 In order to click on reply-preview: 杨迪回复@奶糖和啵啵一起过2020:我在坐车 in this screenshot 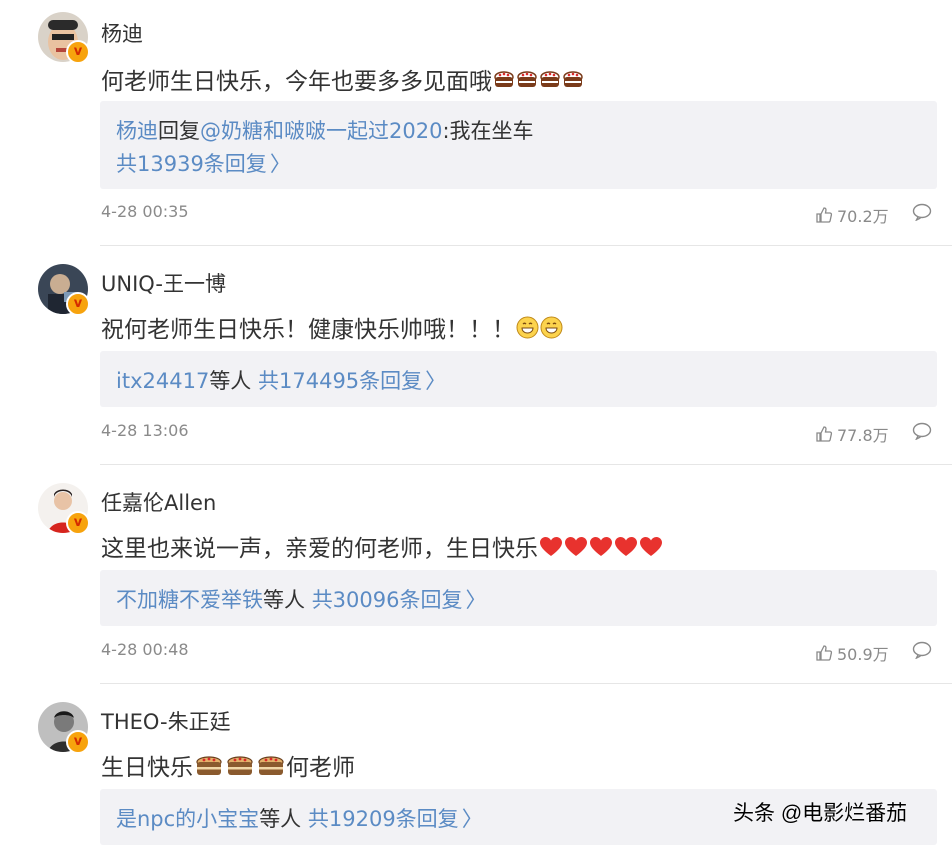, I will do `click(325, 131)`.